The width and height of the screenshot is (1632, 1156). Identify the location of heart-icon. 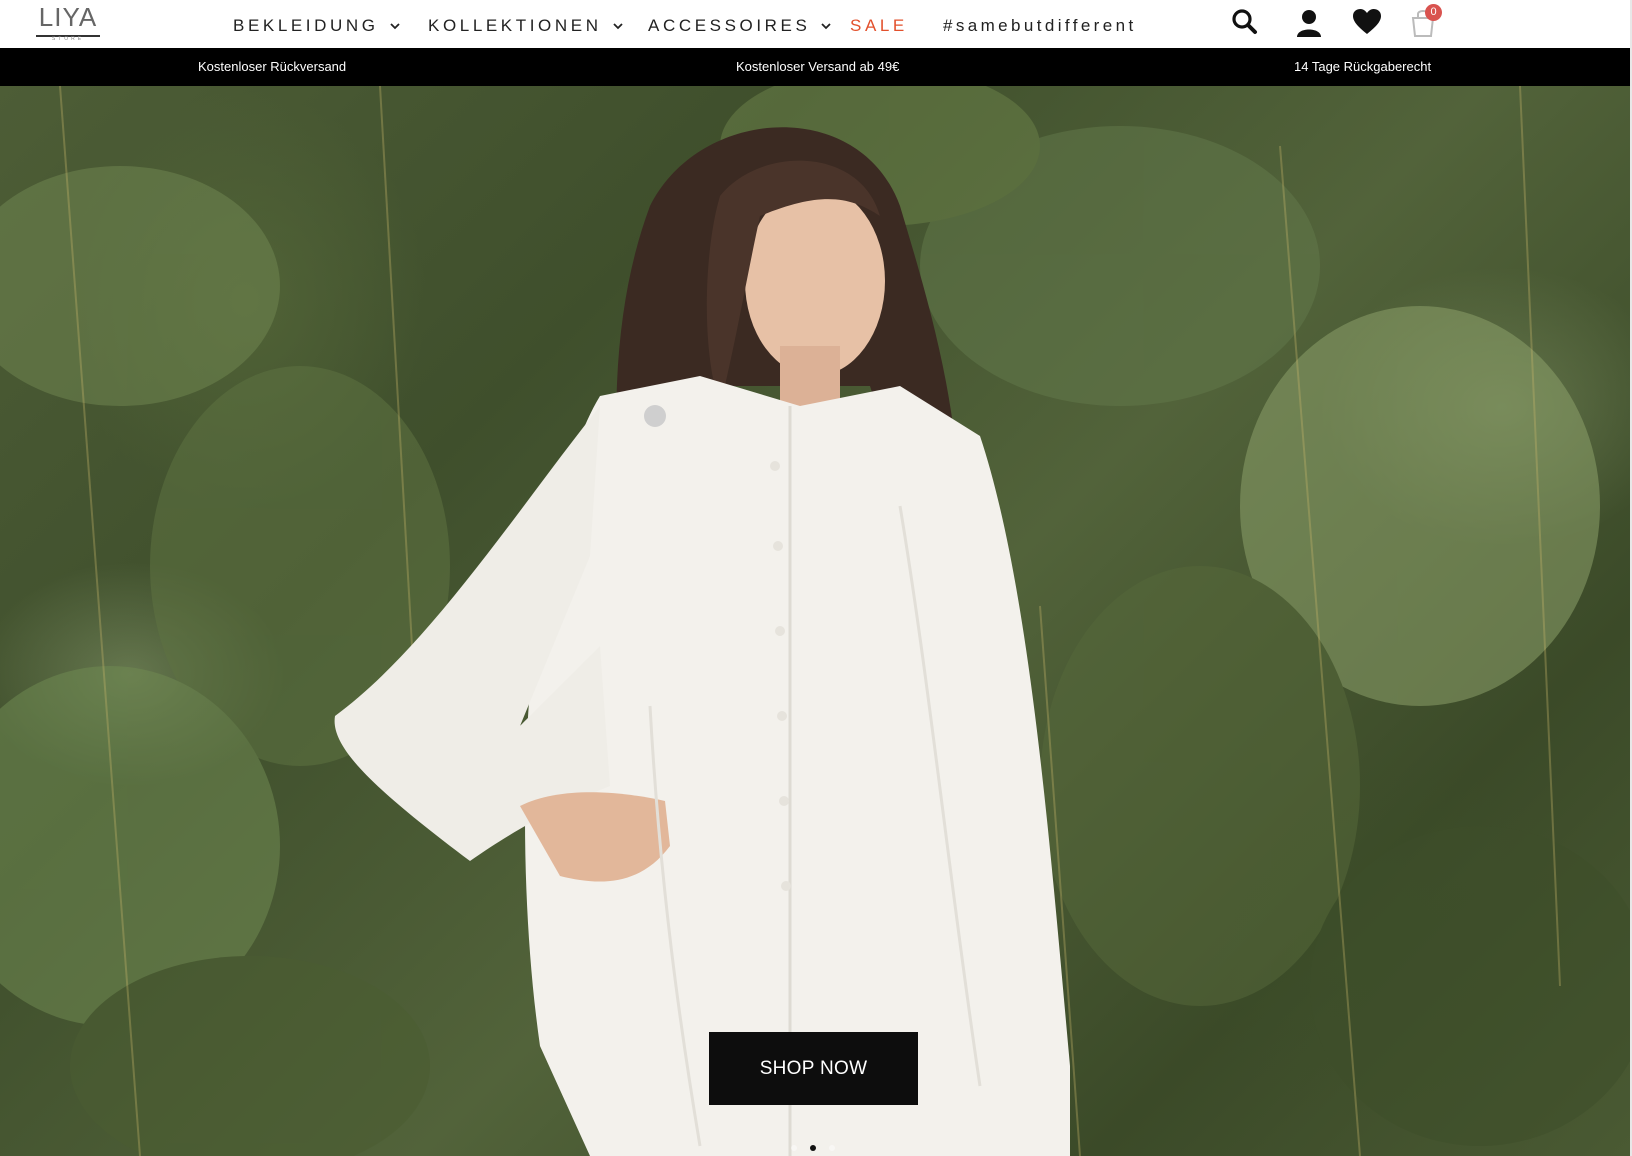
(1367, 21).